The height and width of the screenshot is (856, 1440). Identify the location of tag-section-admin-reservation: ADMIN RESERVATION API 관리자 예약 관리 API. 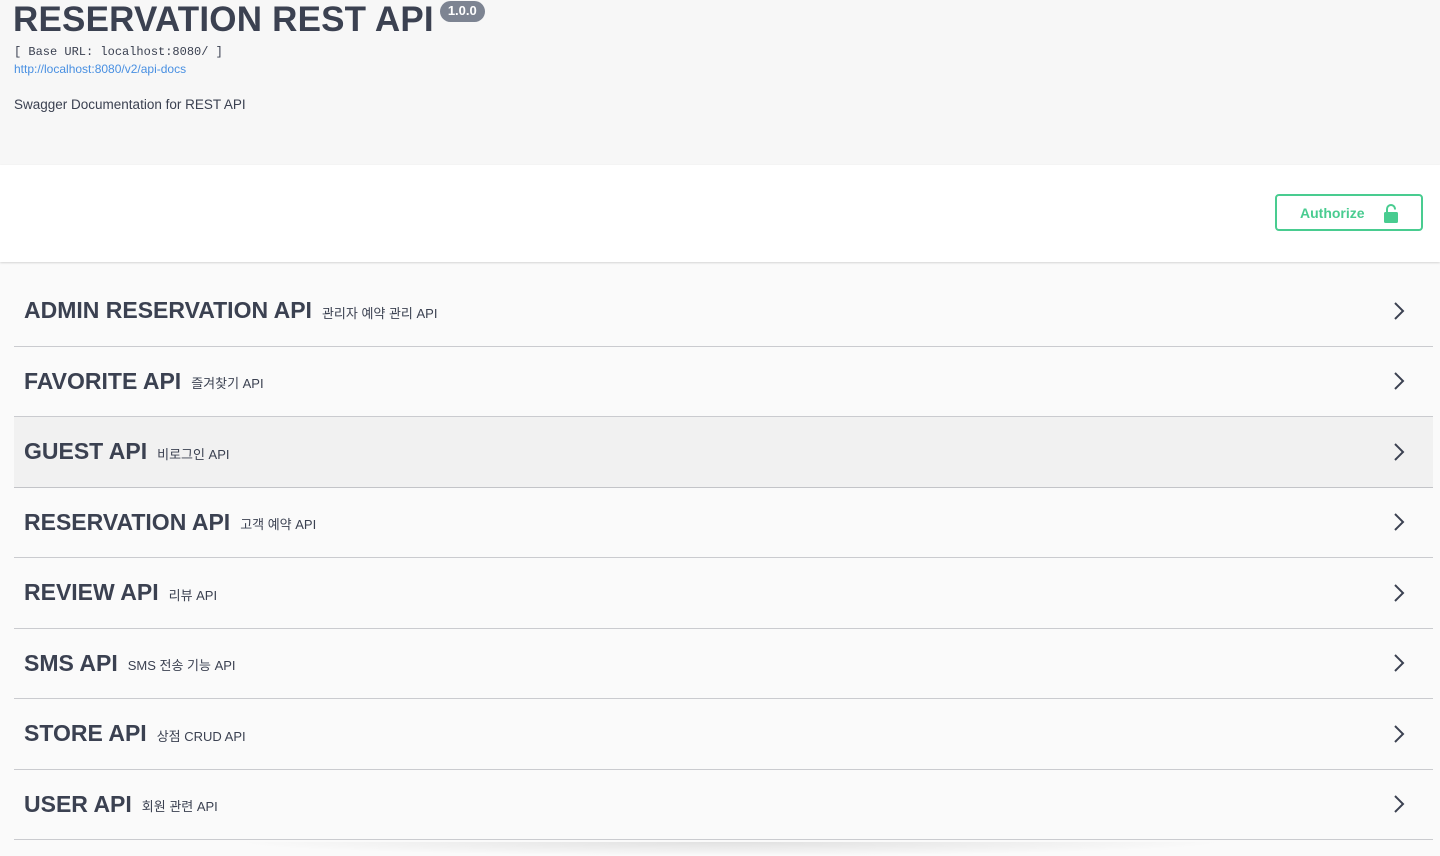
(723, 311).